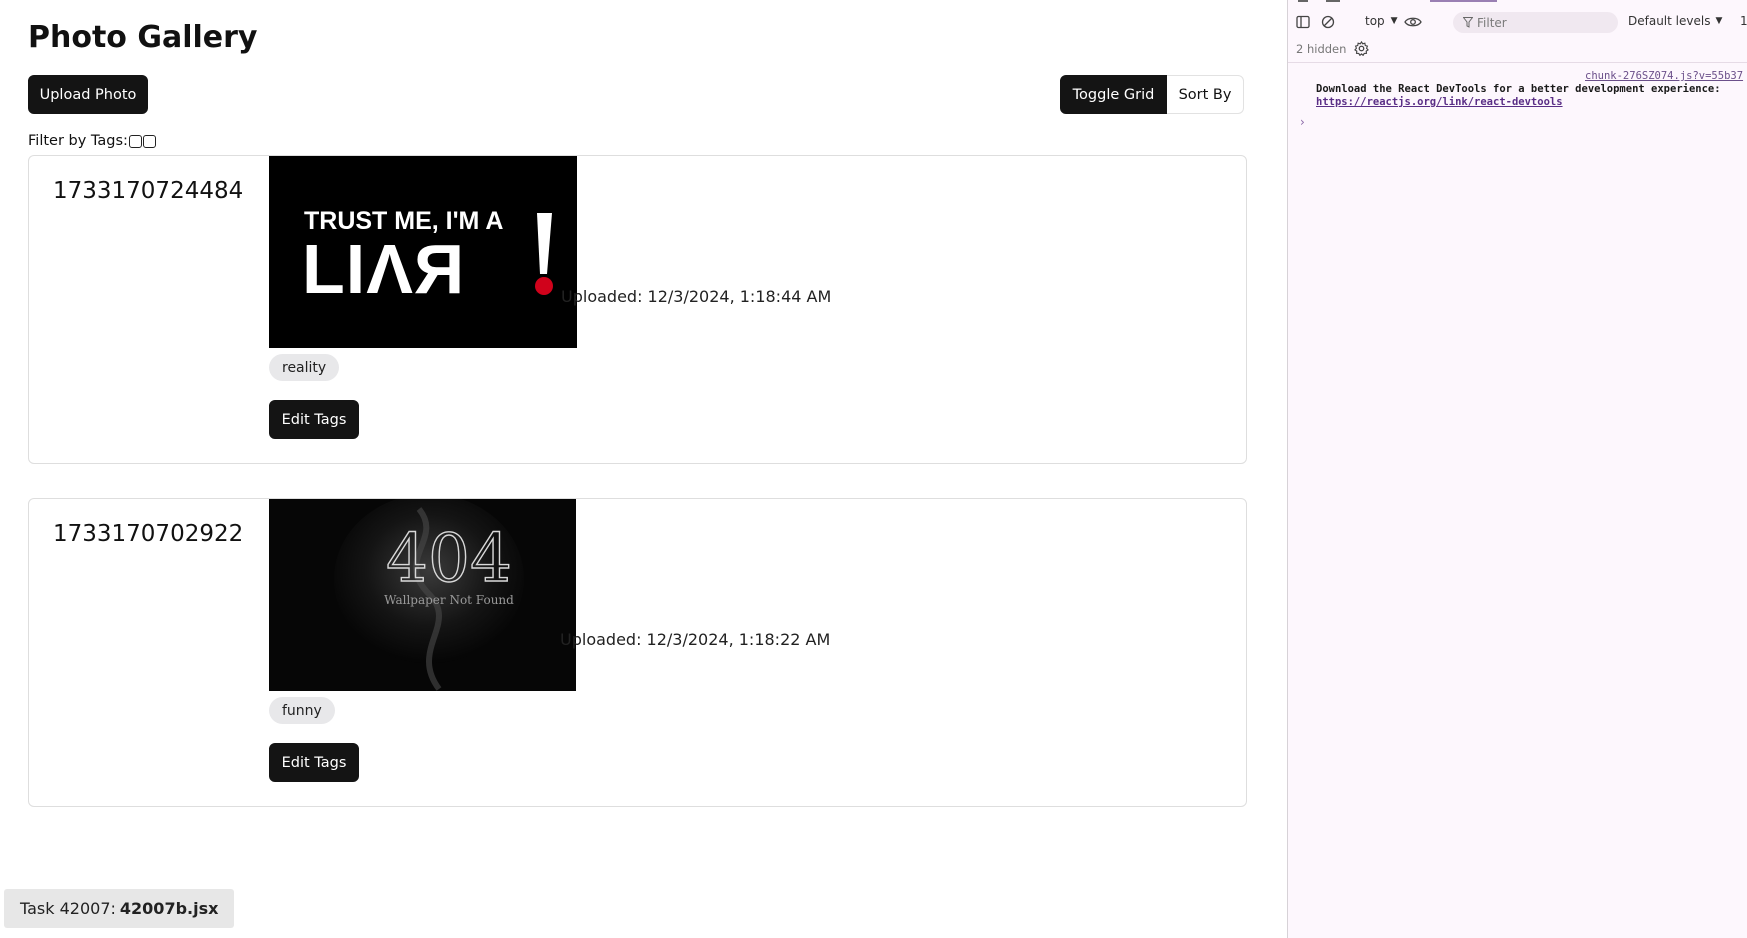 This screenshot has width=1747, height=938. What do you see at coordinates (449, 600) in the screenshot?
I see `svg-text: Wallpaper Not Found` at bounding box center [449, 600].